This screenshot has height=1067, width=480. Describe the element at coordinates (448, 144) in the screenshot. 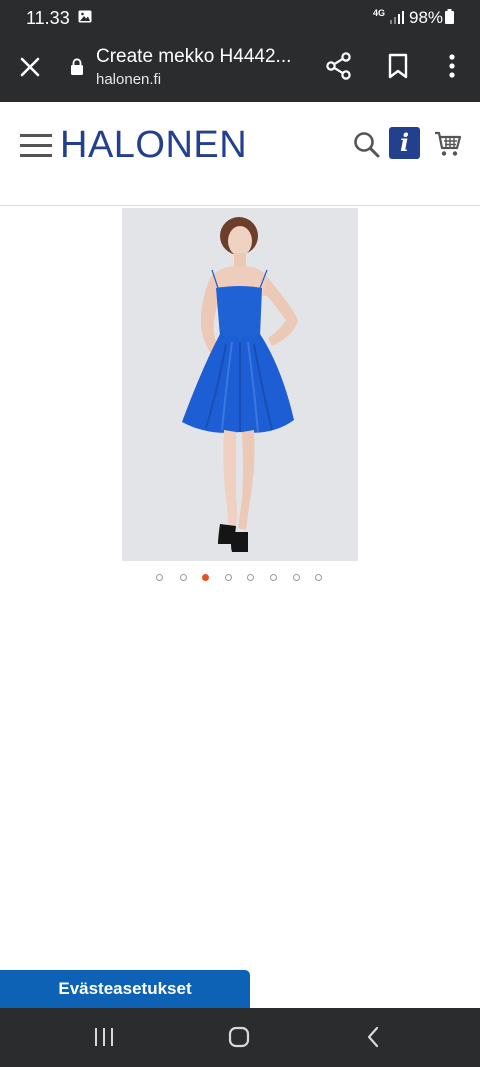

I see `cart-icon` at that location.